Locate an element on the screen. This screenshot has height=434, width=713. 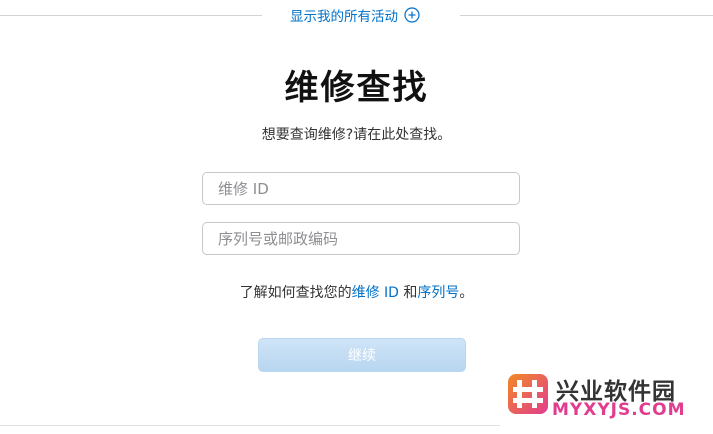
plus-circle-icon is located at coordinates (412, 15).